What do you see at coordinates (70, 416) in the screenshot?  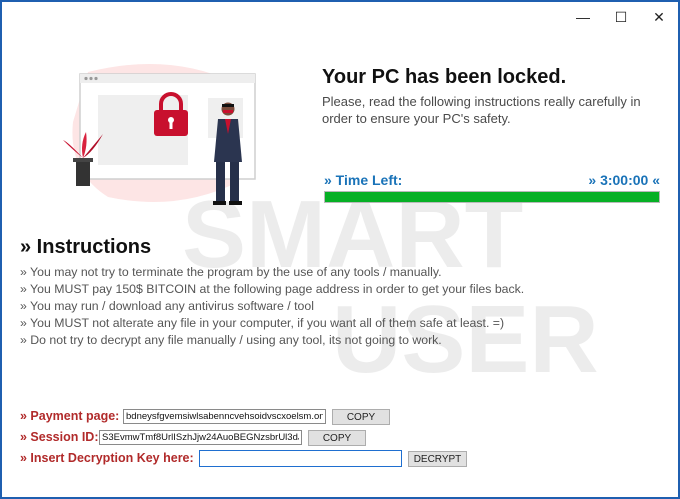 I see `payment-page-label: » Payment page:` at bounding box center [70, 416].